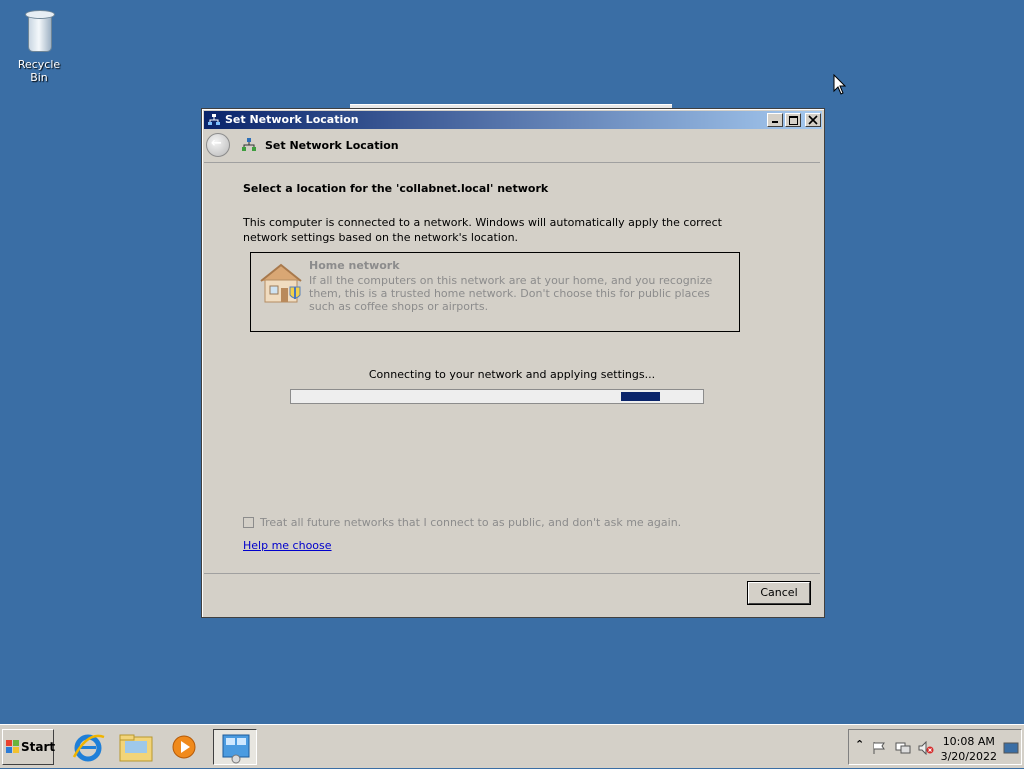  I want to click on media-player-icon, so click(184, 747).